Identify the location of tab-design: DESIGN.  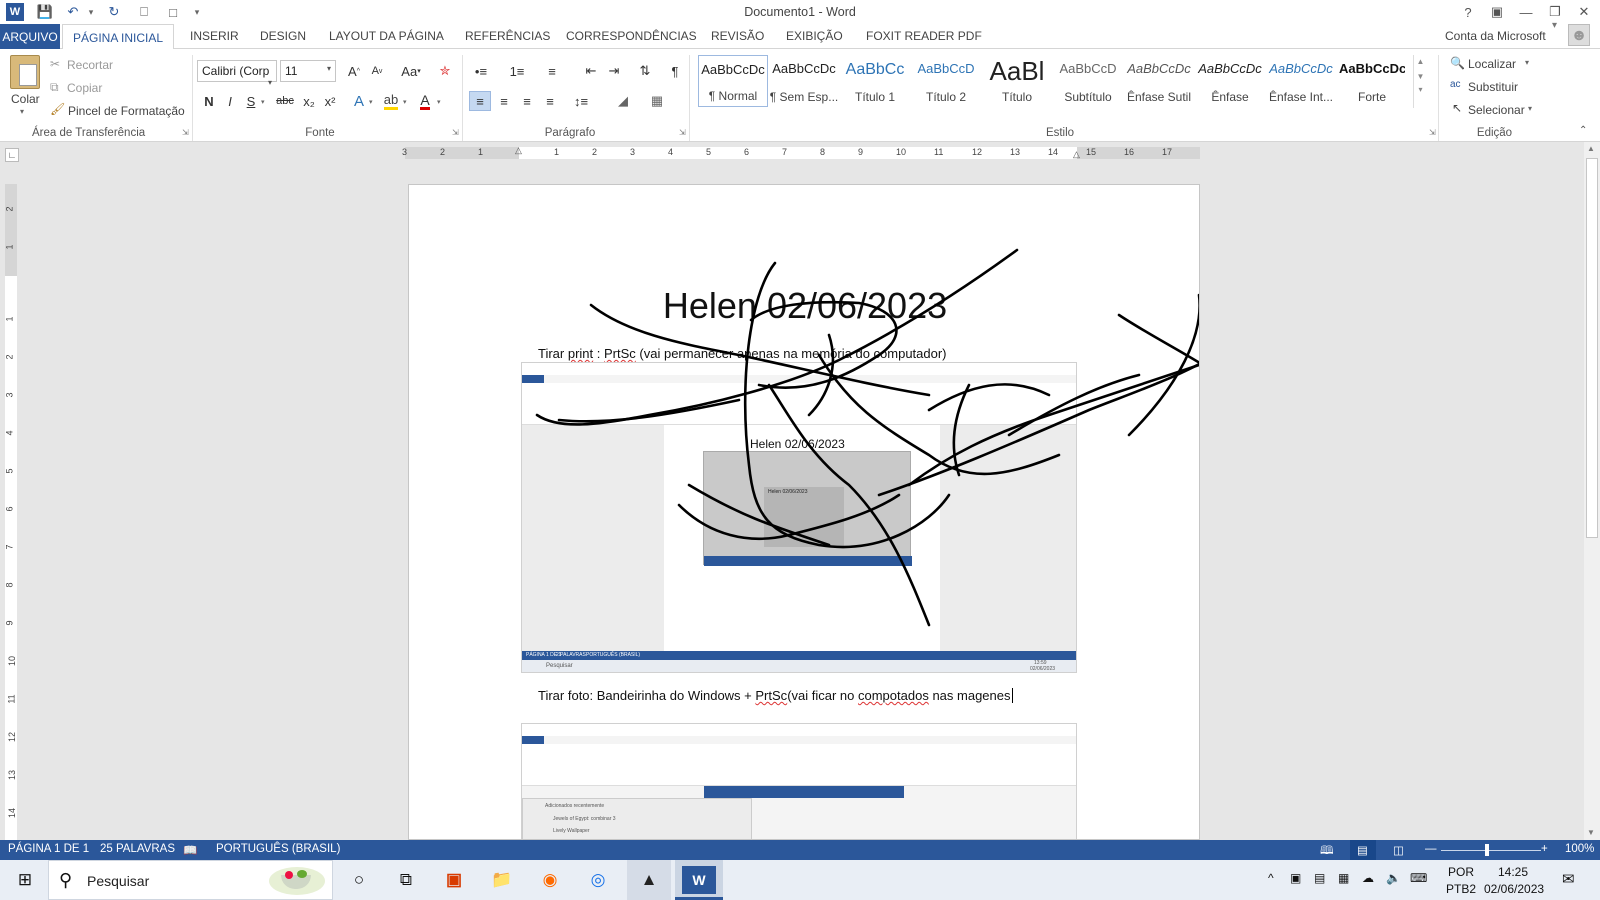
(283, 36).